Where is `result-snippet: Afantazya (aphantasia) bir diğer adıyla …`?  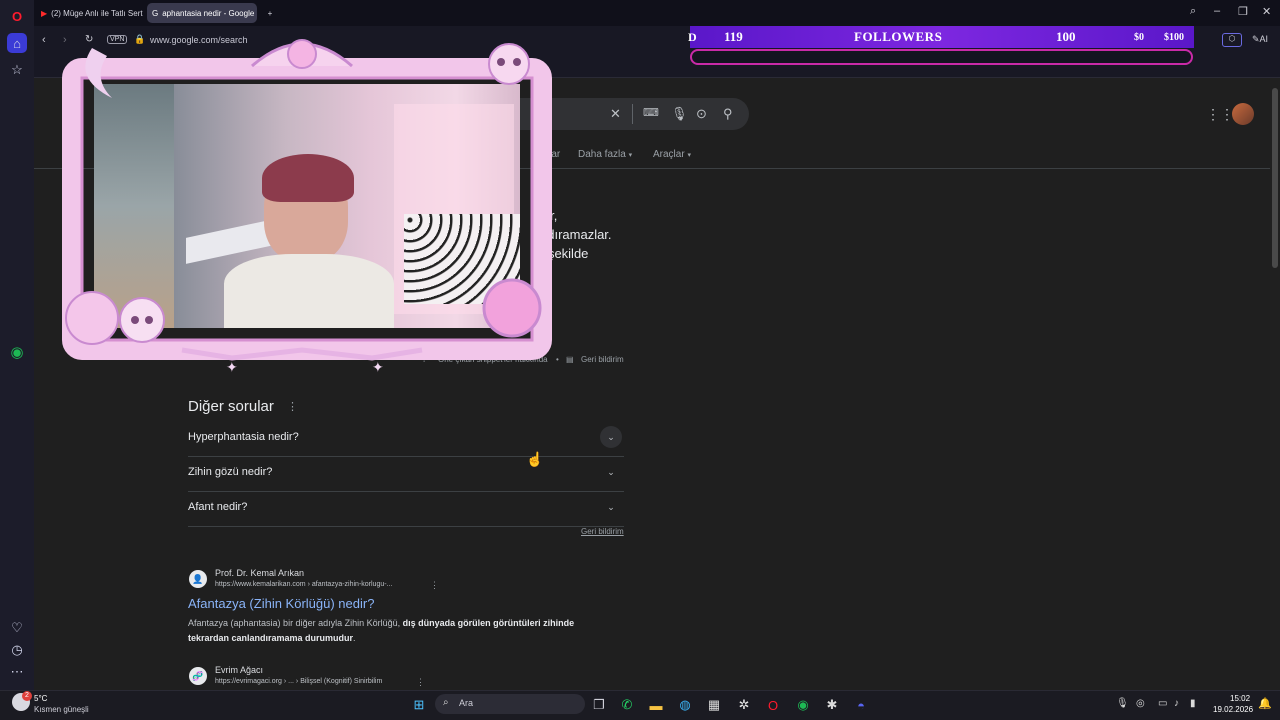 result-snippet: Afantazya (aphantasia) bir diğer adıyla … is located at coordinates (398, 631).